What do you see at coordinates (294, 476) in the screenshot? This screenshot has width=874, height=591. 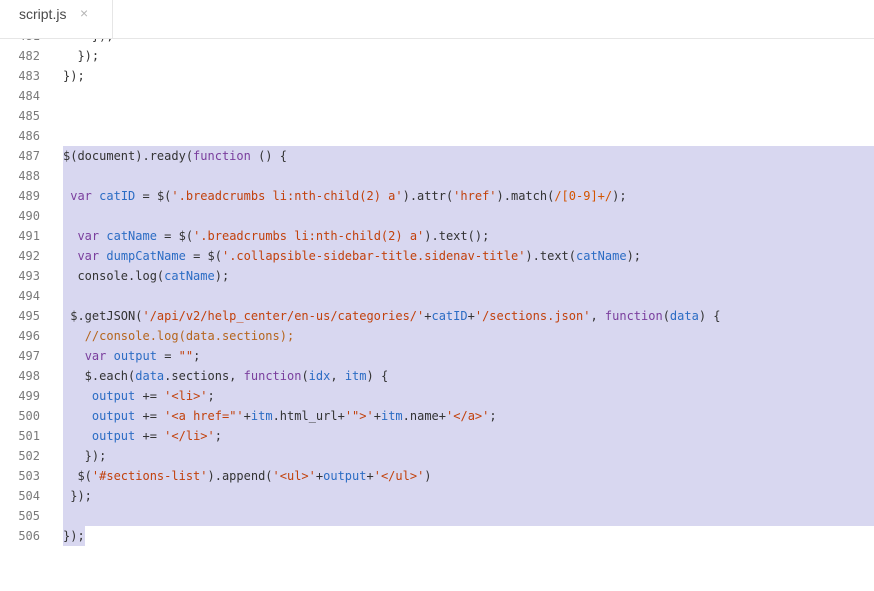 I see `code-token: '<ul>'` at bounding box center [294, 476].